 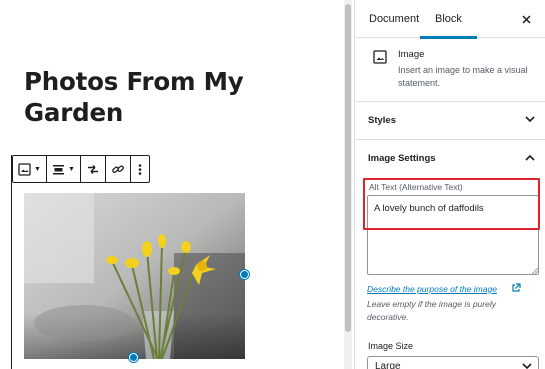 What do you see at coordinates (453, 235) in the screenshot?
I see `alt-text-input: A lovely bunch of daffodils` at bounding box center [453, 235].